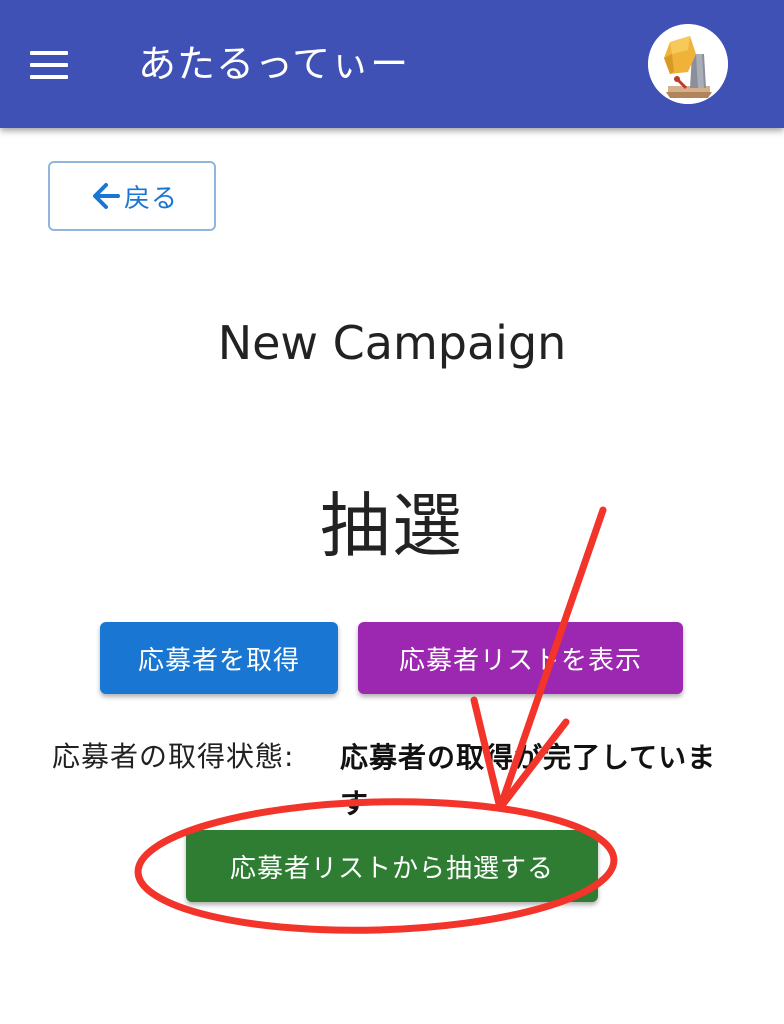 Image resolution: width=784 pixels, height=1024 pixels. I want to click on fetch-applicants-button: 応募者を取得, so click(219, 658).